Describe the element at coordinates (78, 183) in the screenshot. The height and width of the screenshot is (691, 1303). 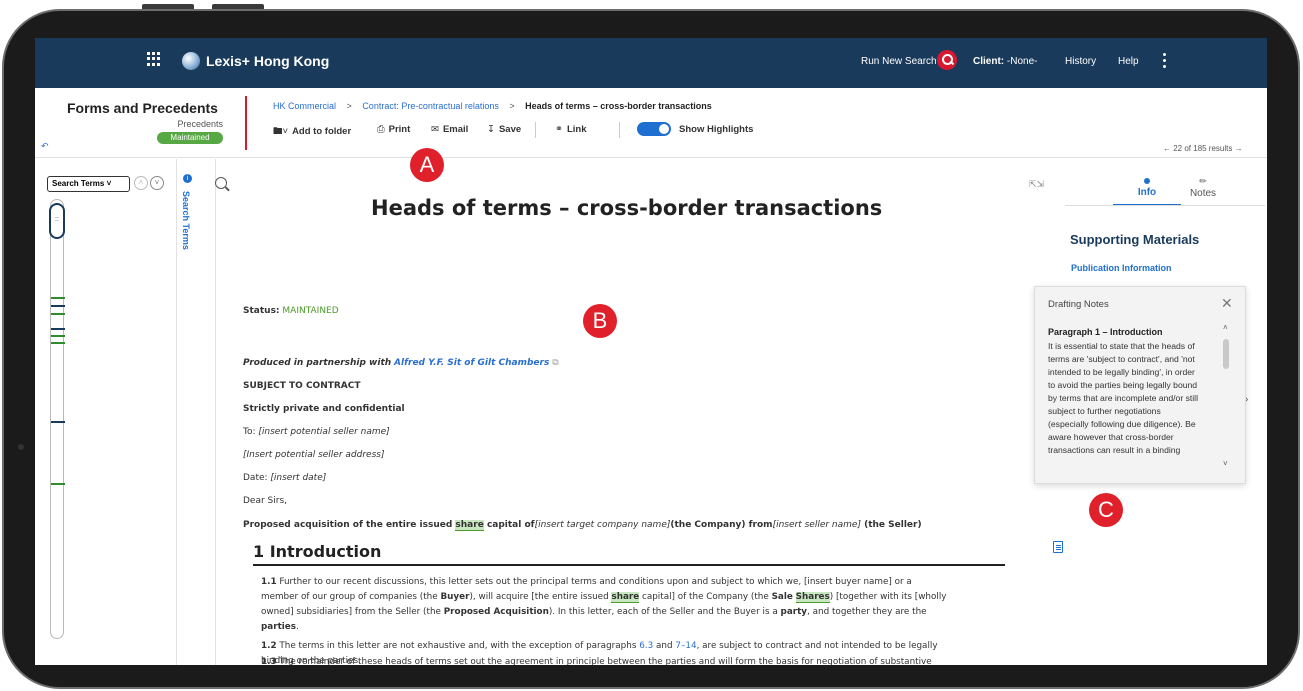
I see `search-terms-select-label: Search Terms` at that location.